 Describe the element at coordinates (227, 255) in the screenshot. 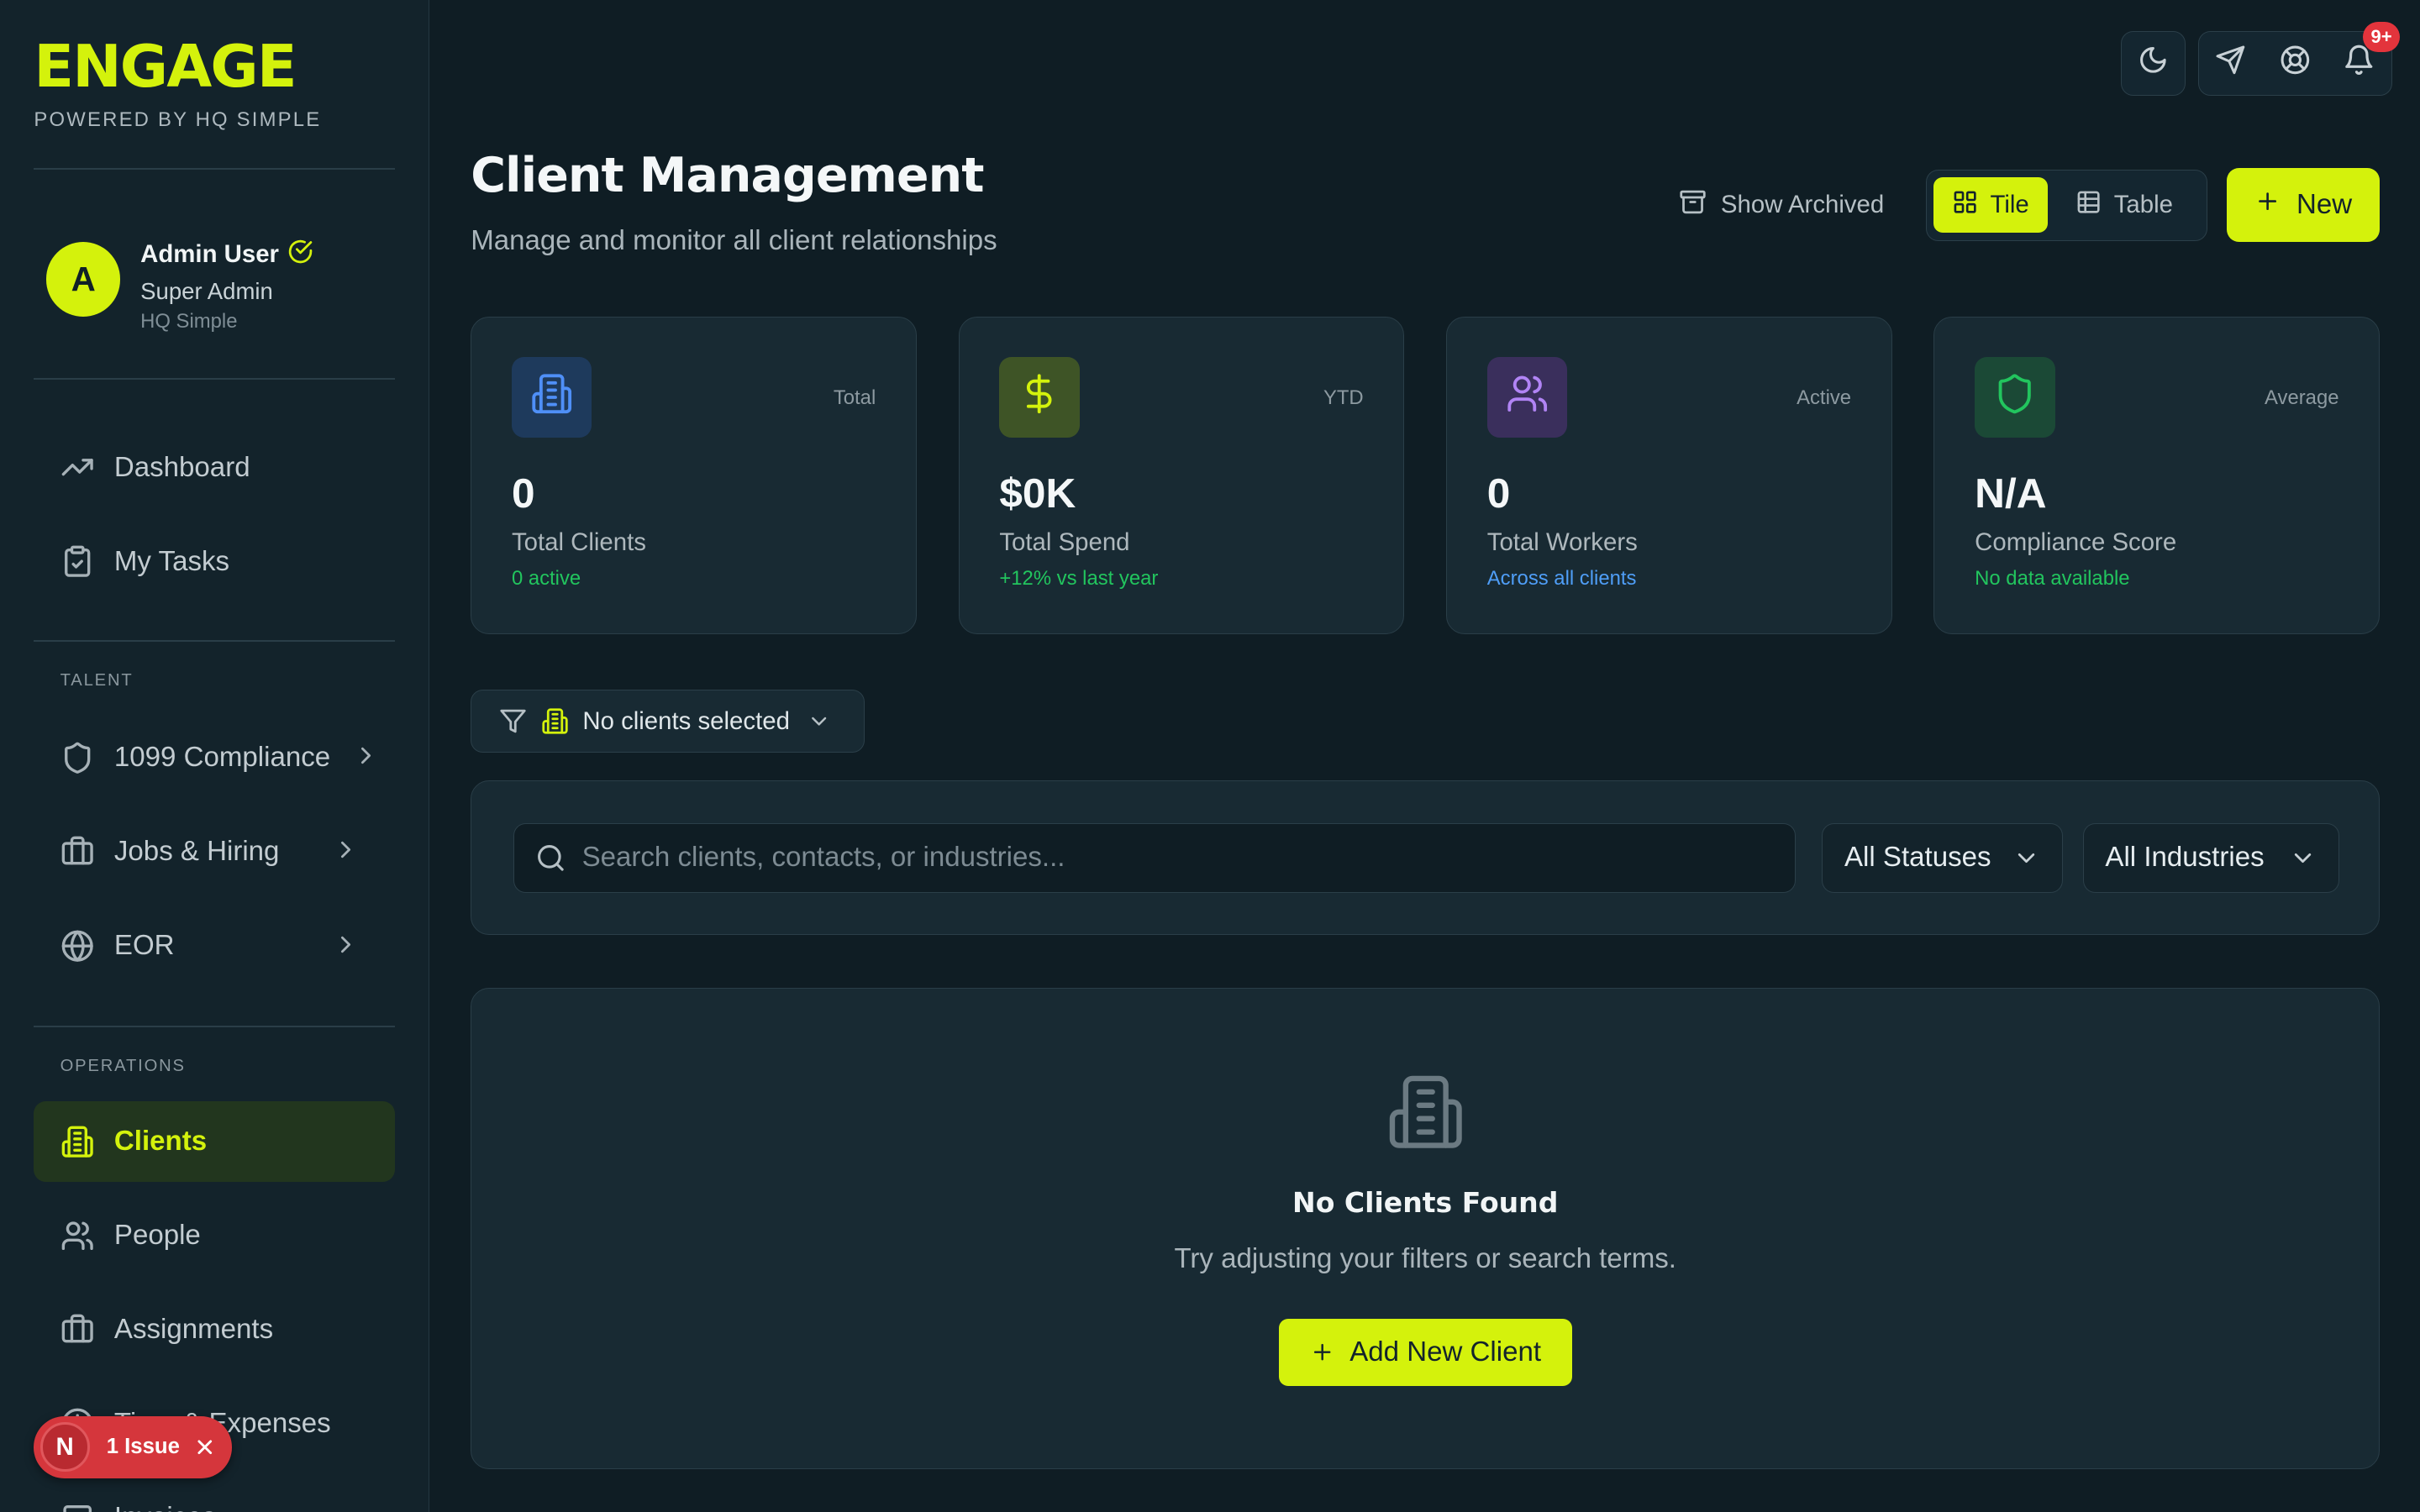

I see `user-name-row: Admin User` at that location.